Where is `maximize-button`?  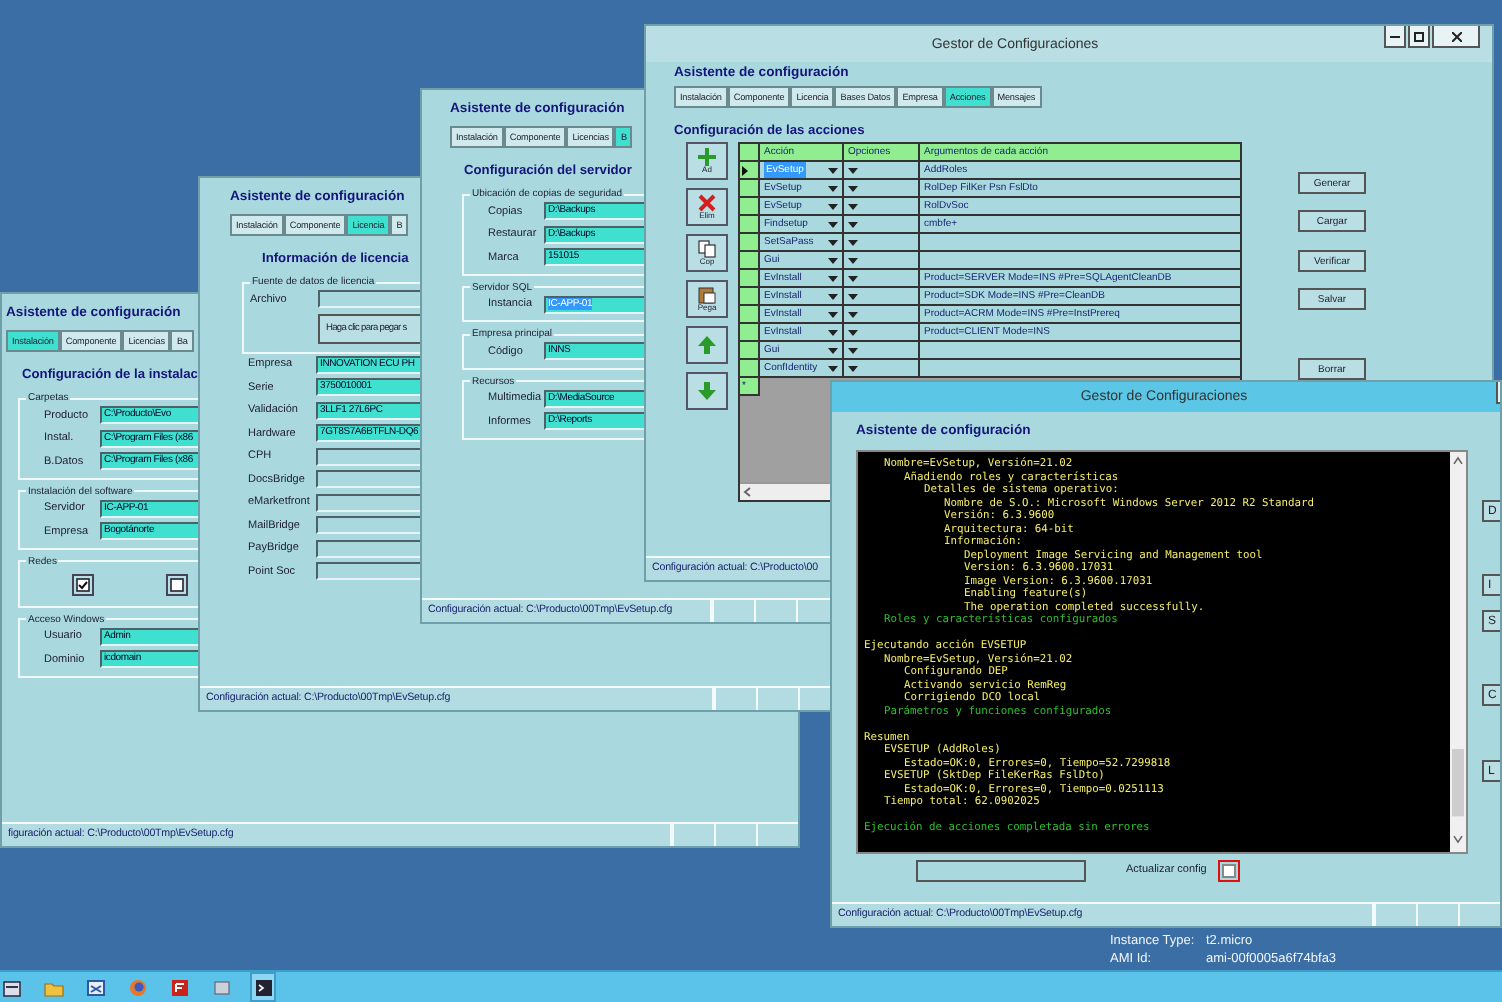
maximize-button is located at coordinates (1419, 37).